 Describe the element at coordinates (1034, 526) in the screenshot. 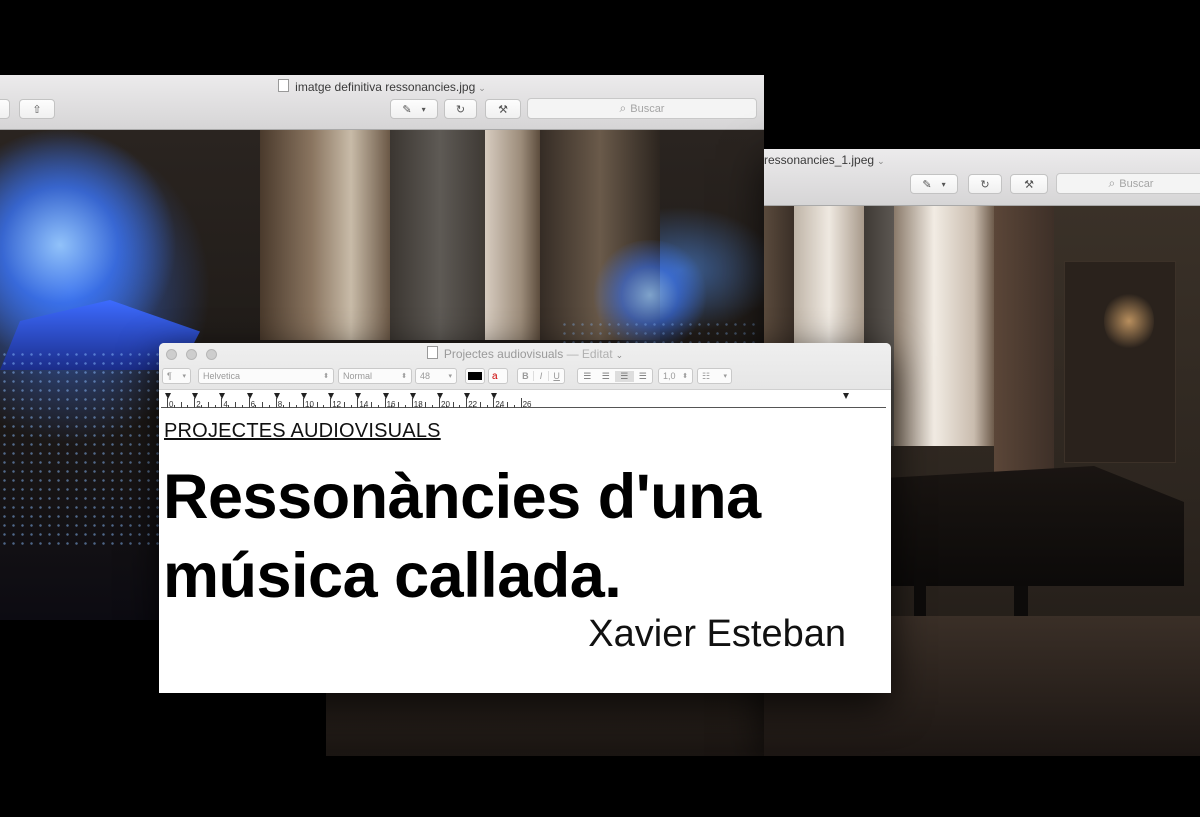

I see `grand-piano` at that location.